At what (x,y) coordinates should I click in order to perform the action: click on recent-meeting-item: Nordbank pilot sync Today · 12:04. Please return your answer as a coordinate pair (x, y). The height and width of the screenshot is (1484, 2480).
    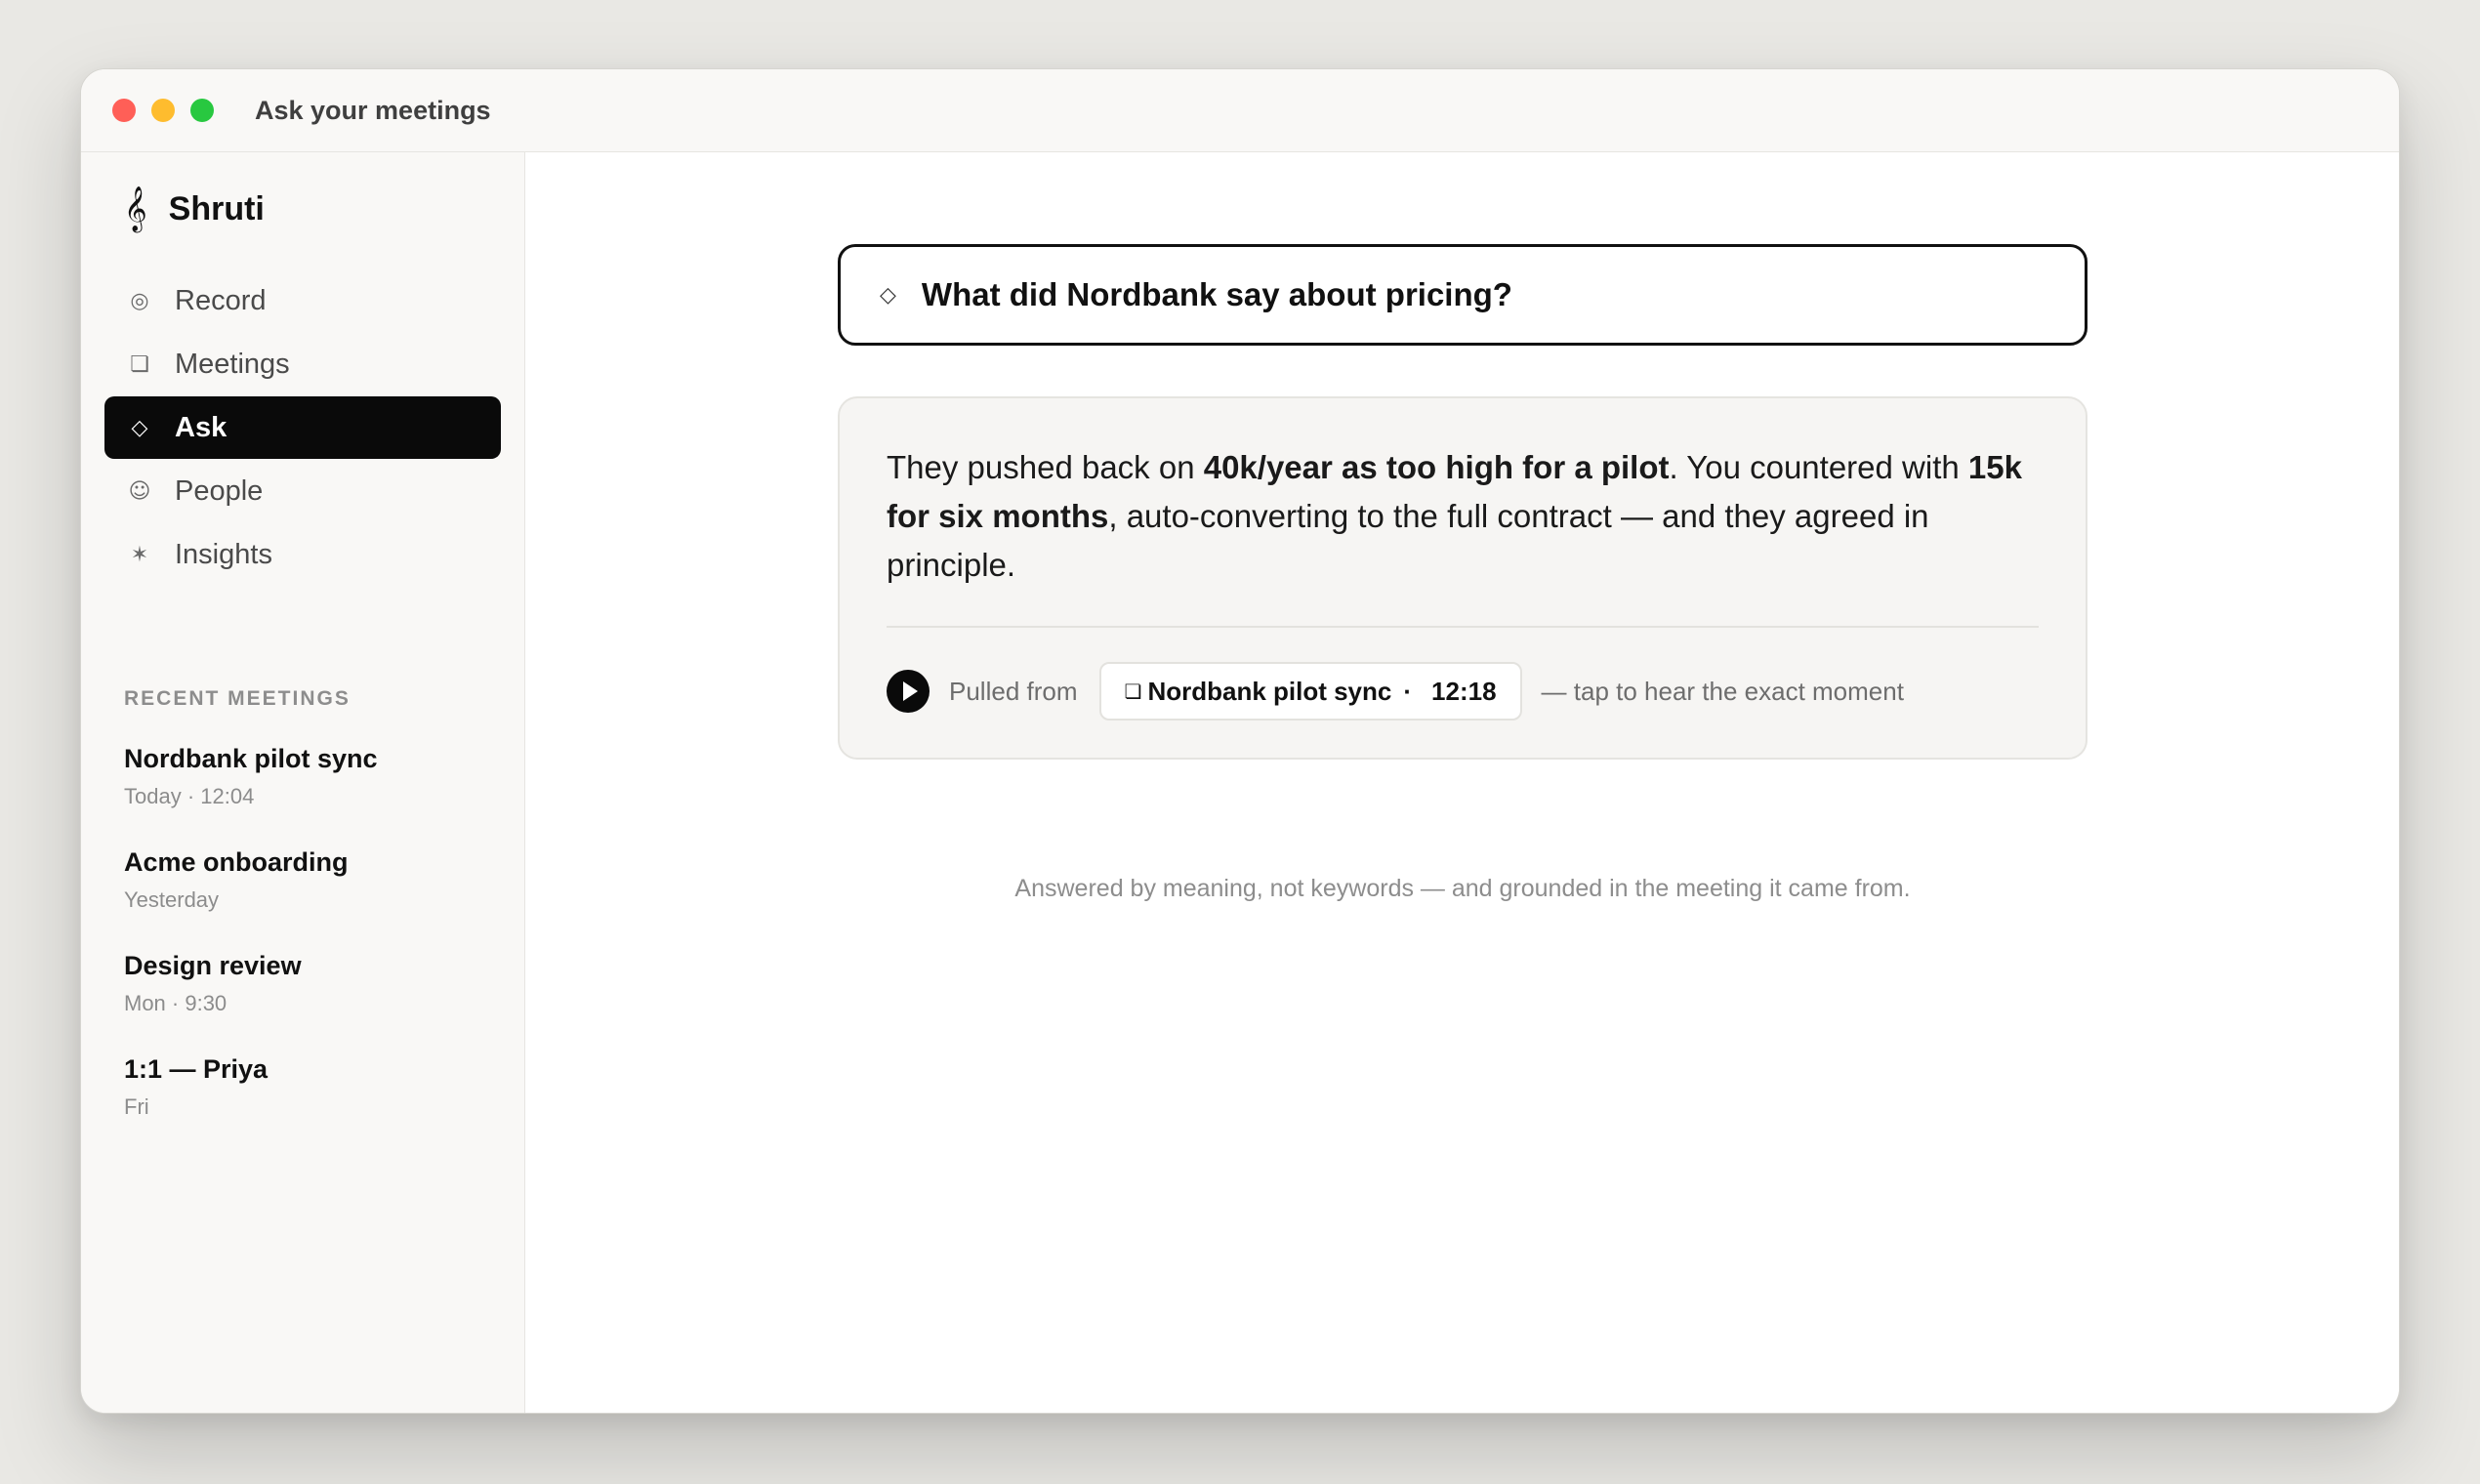
    Looking at the image, I should click on (309, 796).